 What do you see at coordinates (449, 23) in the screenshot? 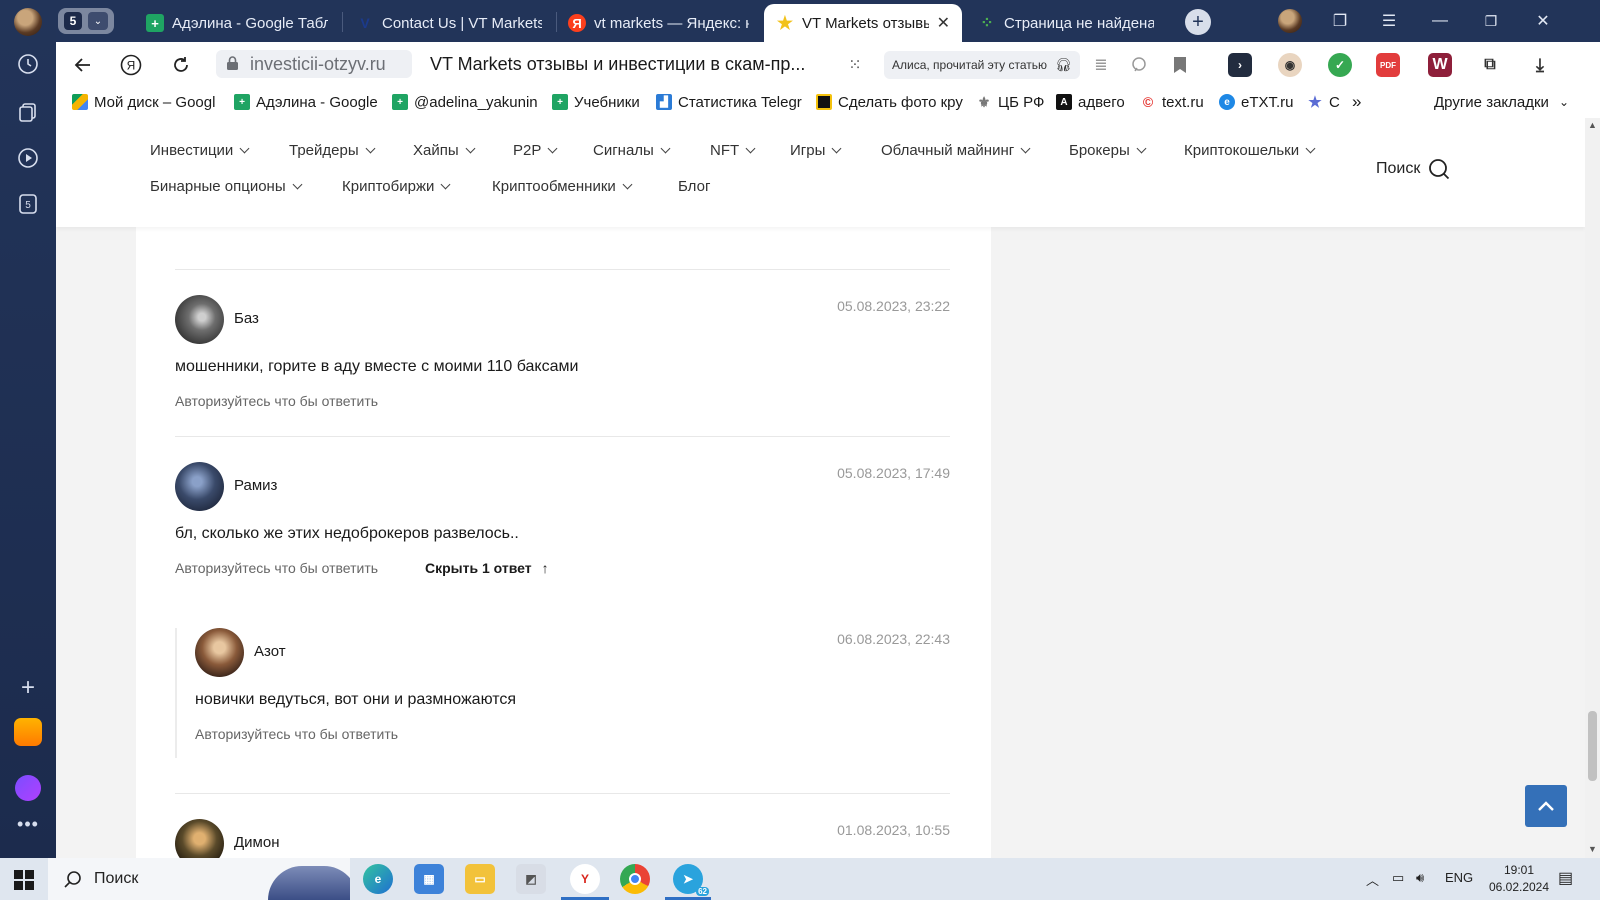
I see `tab-1: V Contact Us | VT Markets` at bounding box center [449, 23].